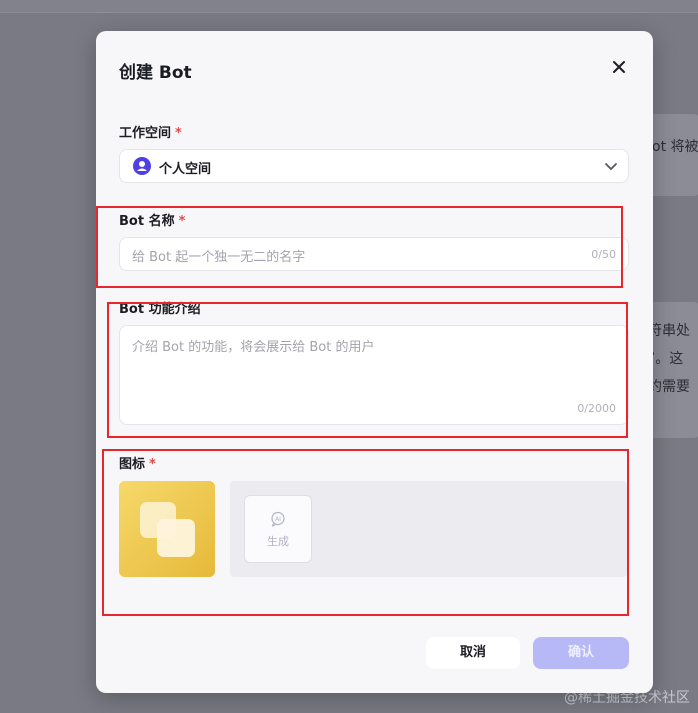 Image resolution: width=698 pixels, height=713 pixels. What do you see at coordinates (359, 247) in the screenshot?
I see `annotation-box-bot-name` at bounding box center [359, 247].